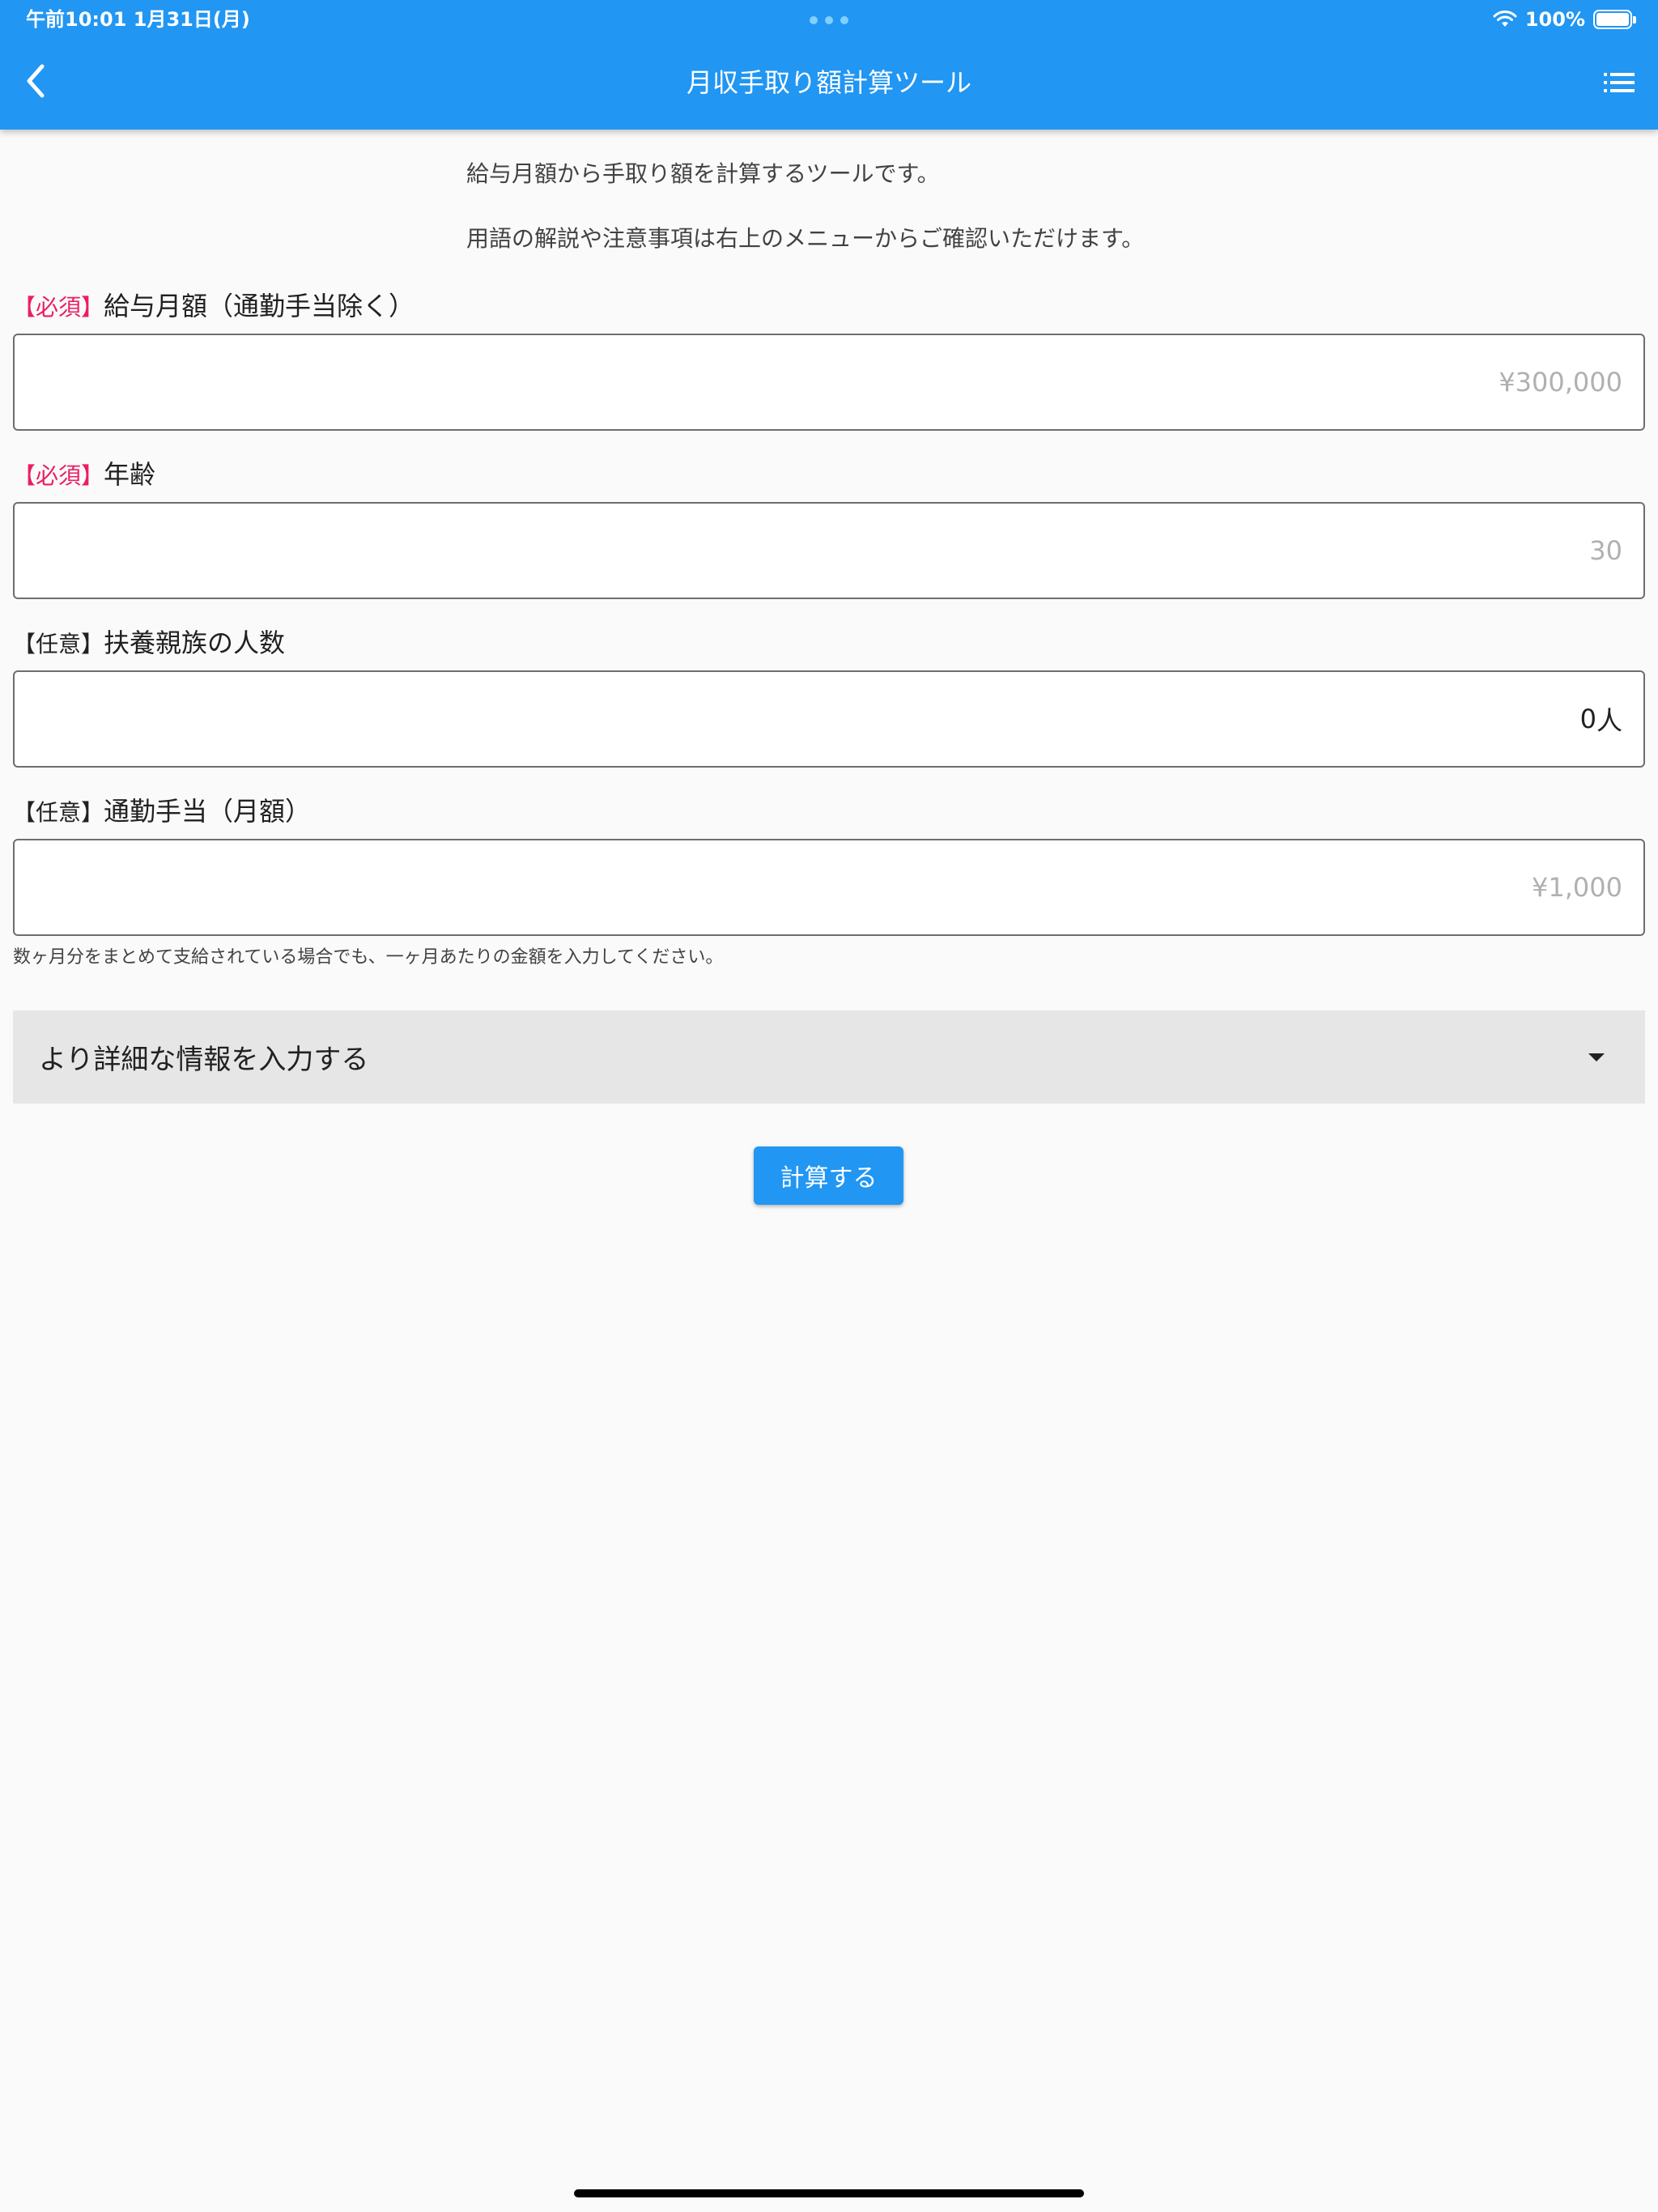 The image size is (1658, 2212). What do you see at coordinates (1505, 19) in the screenshot?
I see `wifi-icon` at bounding box center [1505, 19].